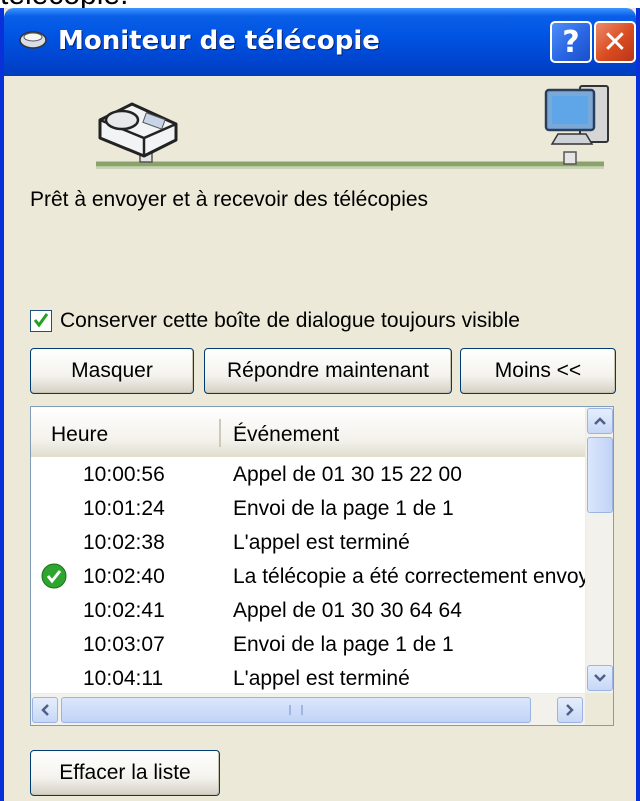  I want to click on list-row: 10:02:41 Appel de 01 30 30 64 64, so click(308, 610).